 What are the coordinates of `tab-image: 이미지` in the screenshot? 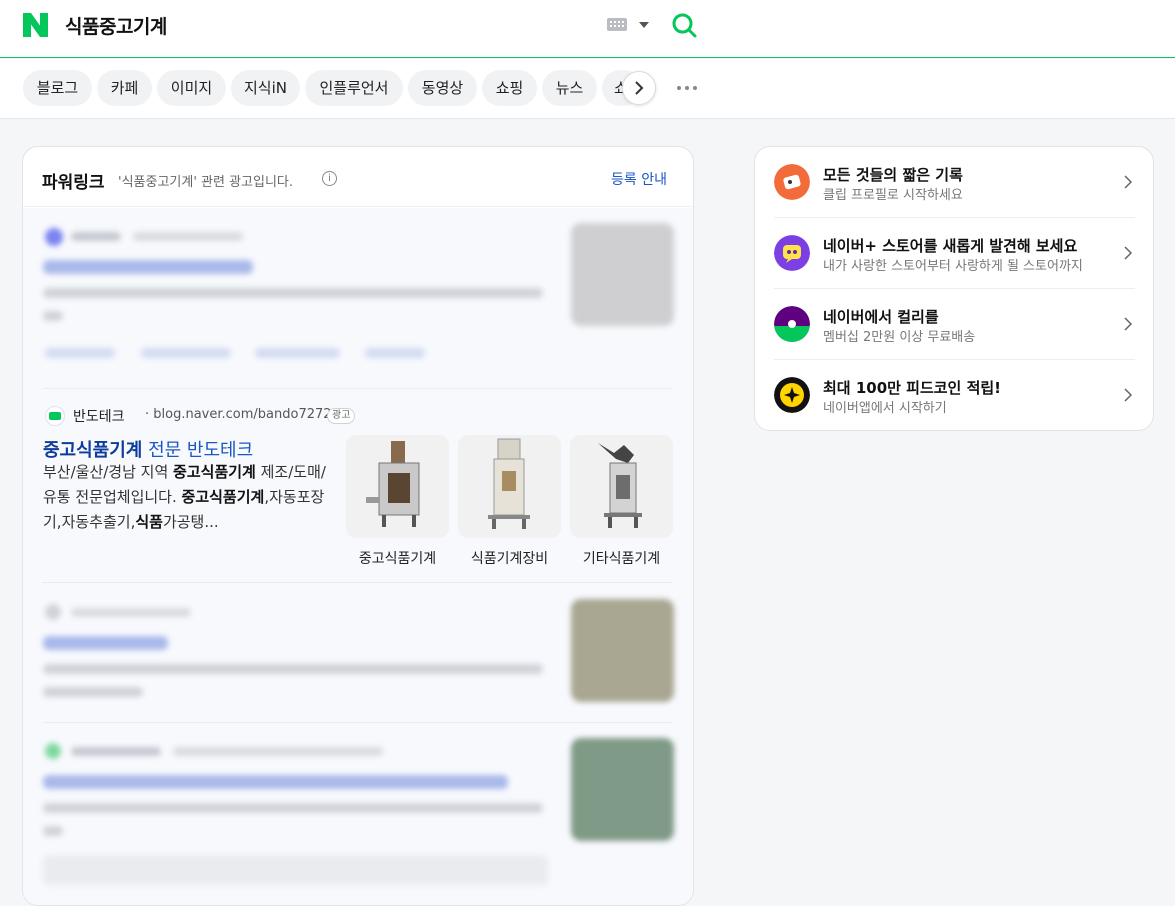 It's located at (191, 88).